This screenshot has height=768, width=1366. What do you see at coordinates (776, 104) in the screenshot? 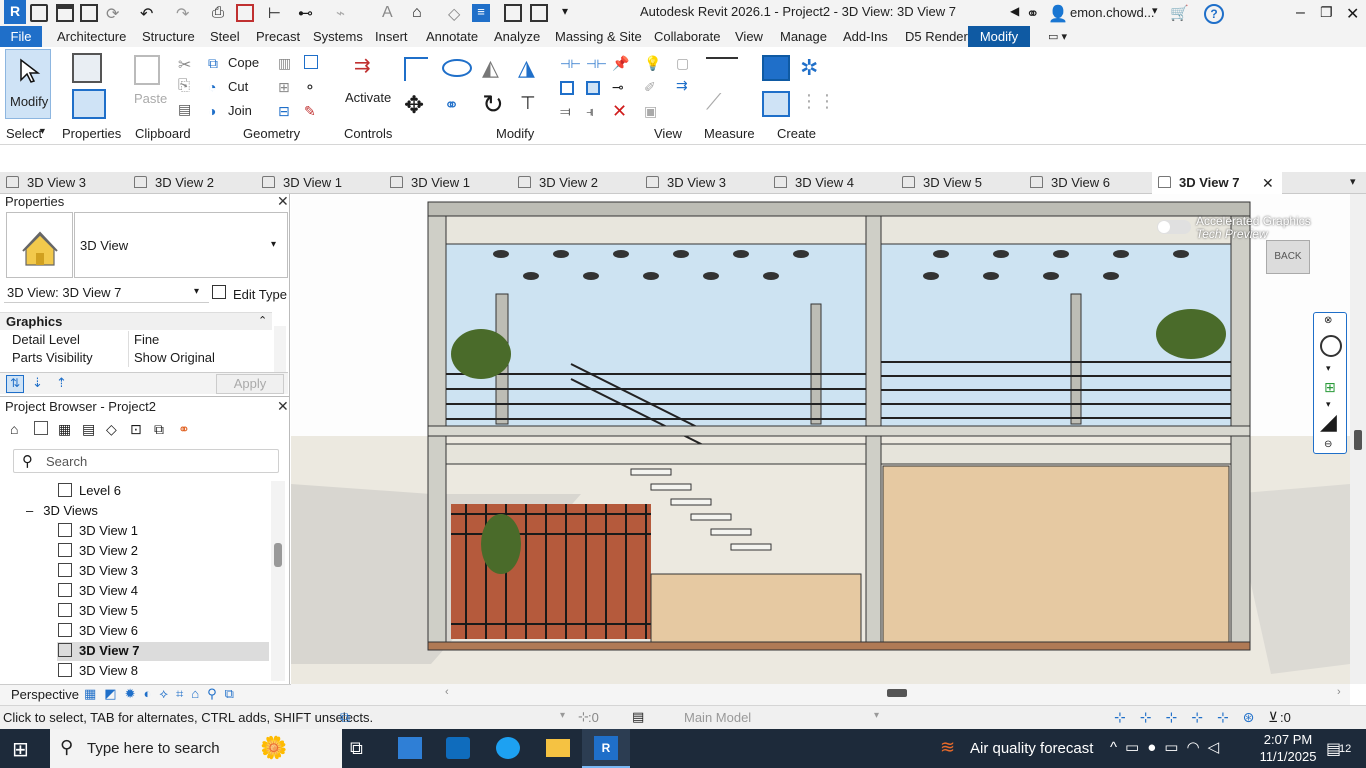
I see `create-group-icon` at bounding box center [776, 104].